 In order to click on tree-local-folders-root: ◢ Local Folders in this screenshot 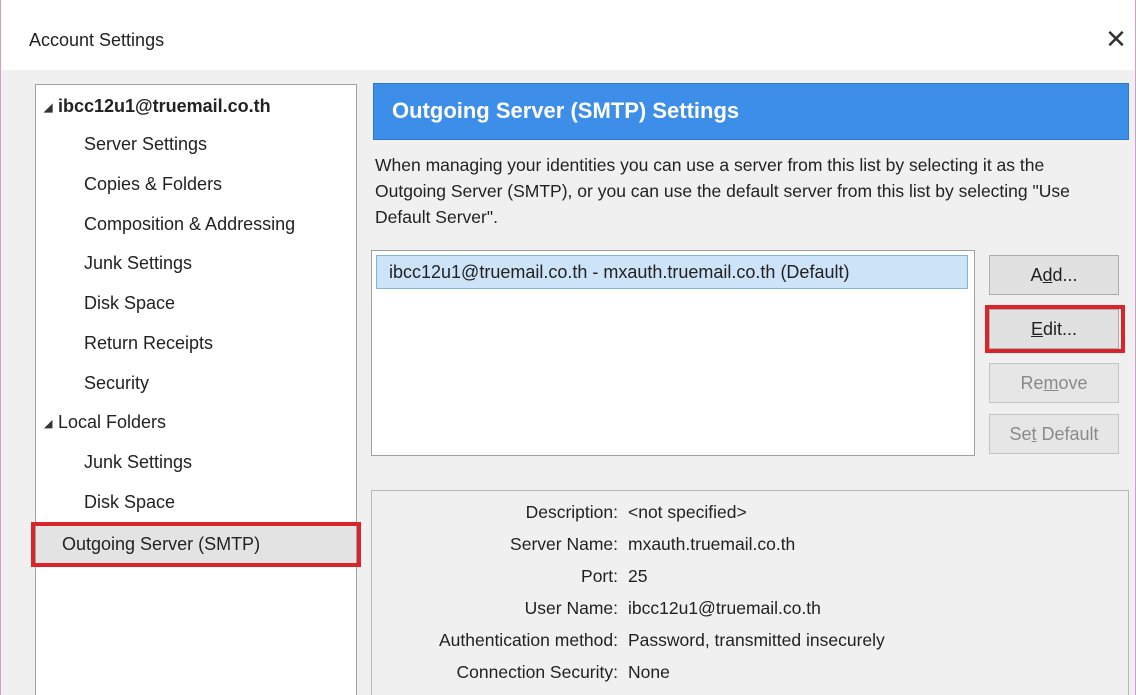, I will do `click(105, 422)`.